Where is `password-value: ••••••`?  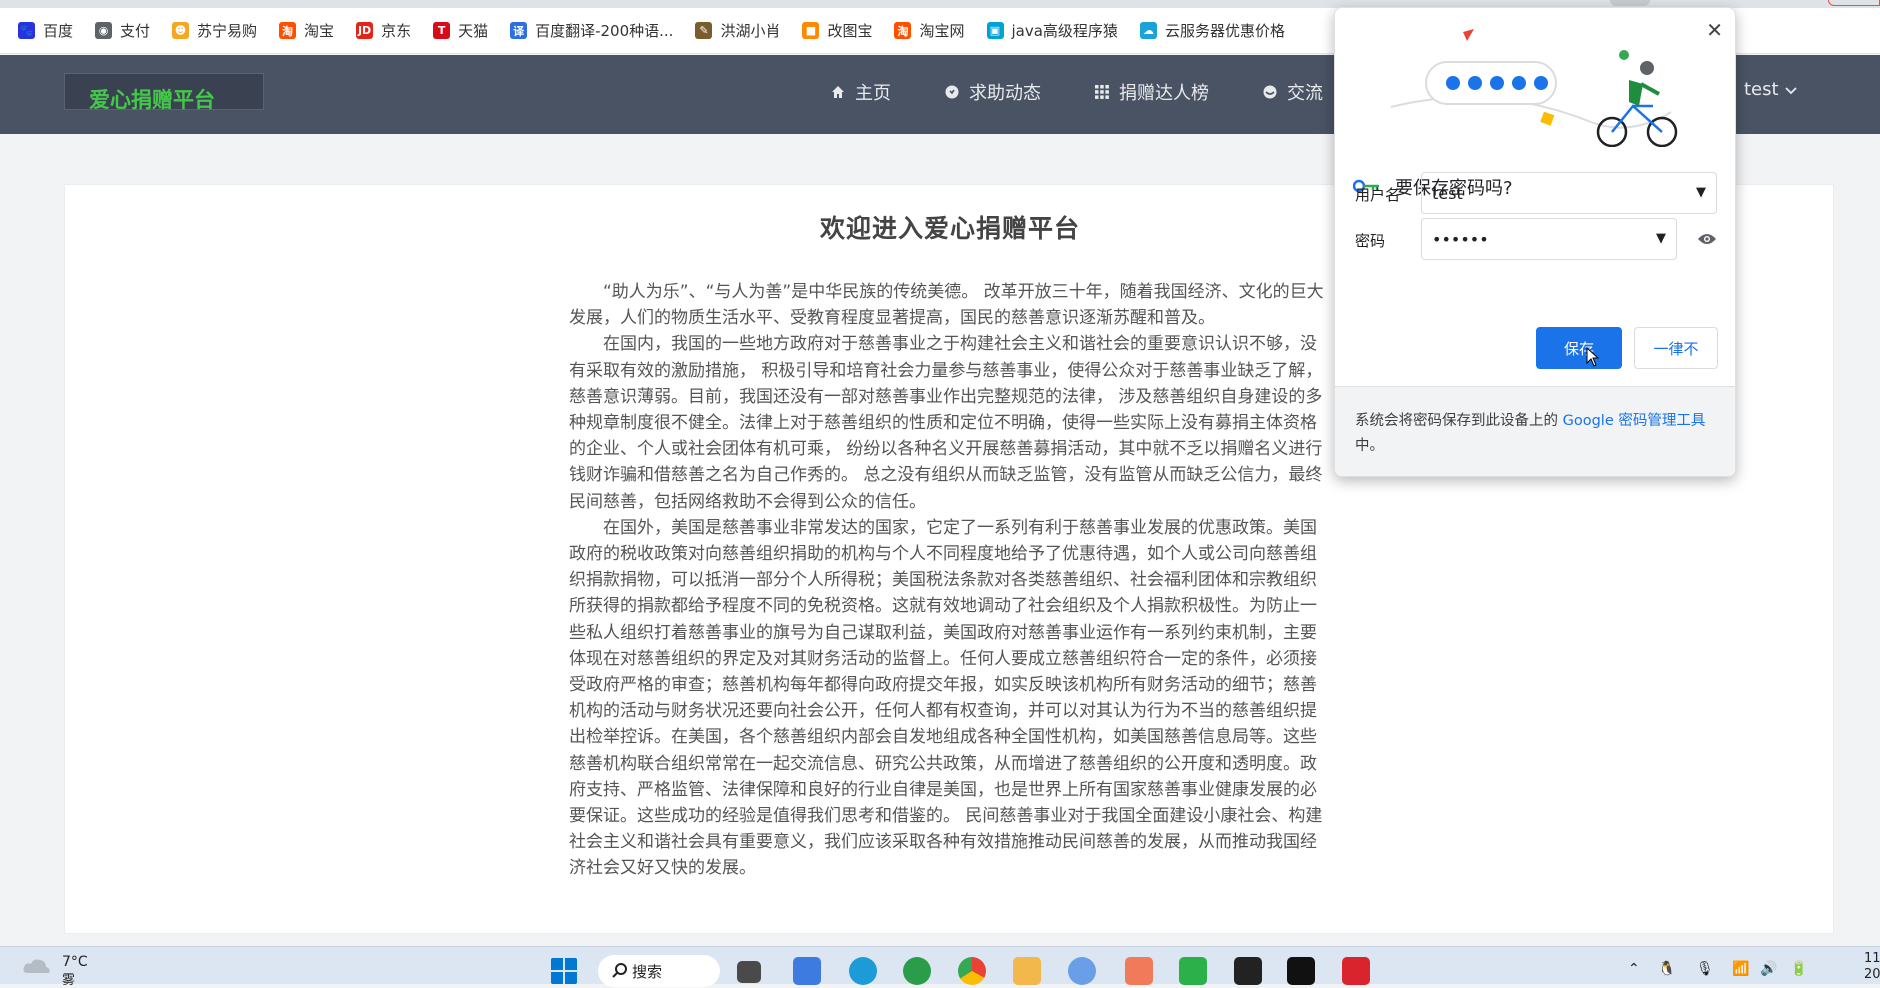 password-value: •••••• is located at coordinates (1460, 239).